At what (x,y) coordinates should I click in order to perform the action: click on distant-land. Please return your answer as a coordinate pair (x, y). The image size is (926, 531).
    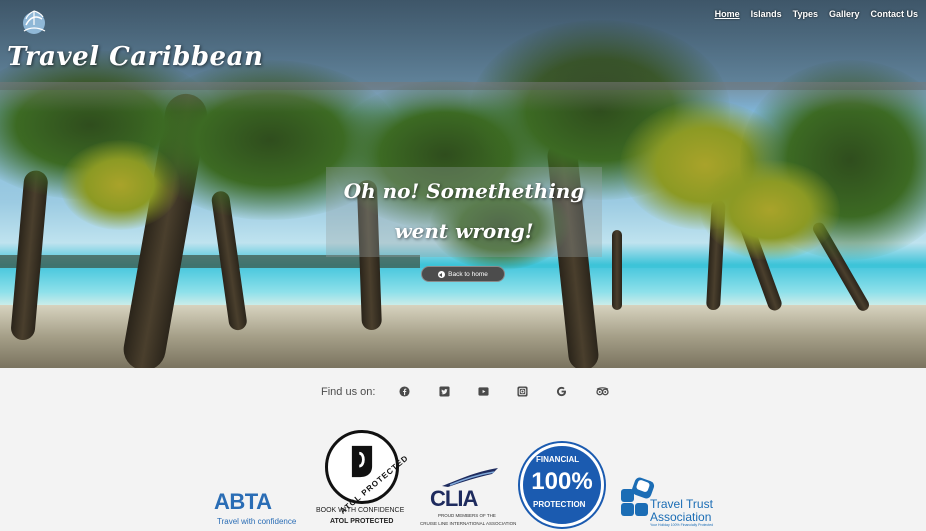
    Looking at the image, I should click on (210, 262).